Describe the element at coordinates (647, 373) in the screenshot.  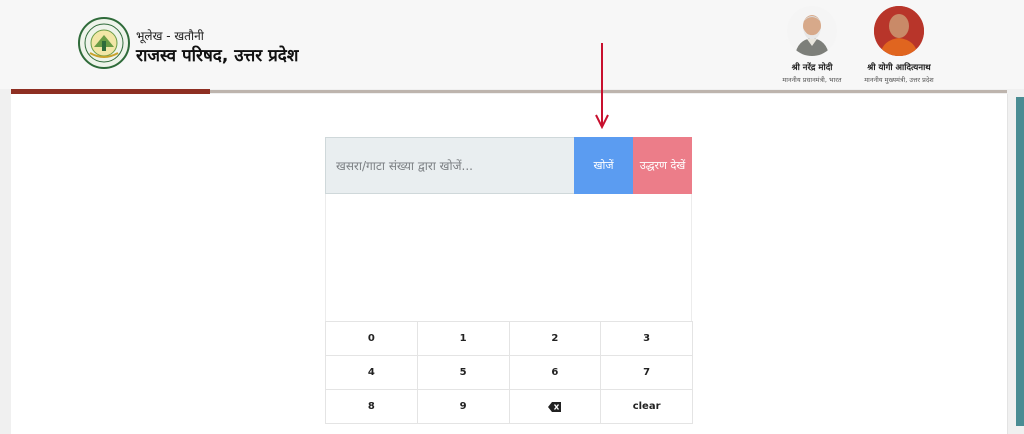
I see `keypad-key-7: 7` at that location.